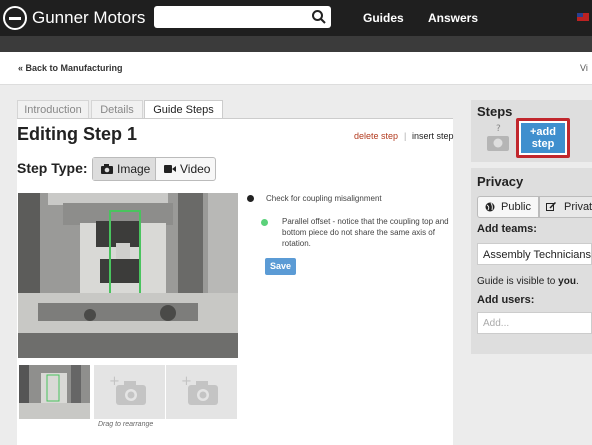 The height and width of the screenshot is (445, 592). What do you see at coordinates (578, 207) in the screenshot?
I see `private-label: Private` at bounding box center [578, 207].